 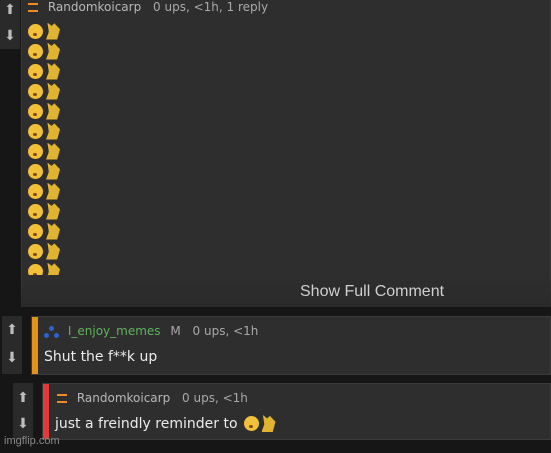 What do you see at coordinates (146, 423) in the screenshot?
I see `comment-text: just a freindly reminder to` at bounding box center [146, 423].